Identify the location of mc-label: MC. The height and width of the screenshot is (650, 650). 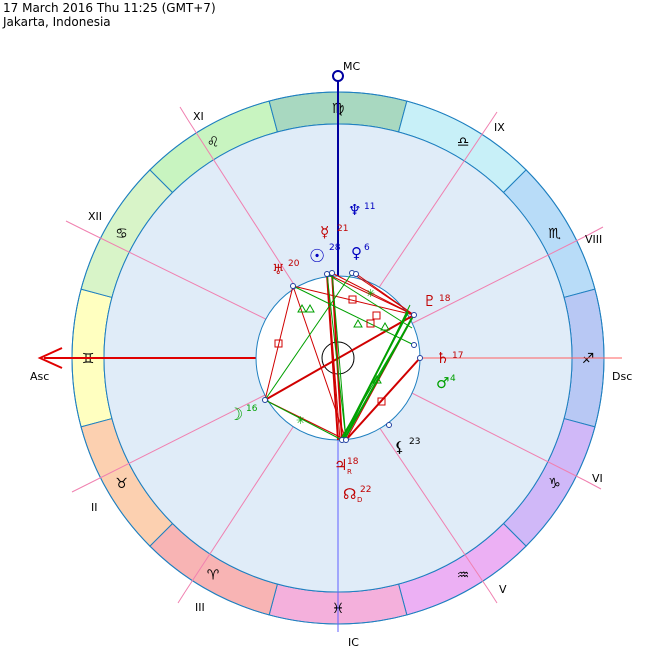
(351, 66).